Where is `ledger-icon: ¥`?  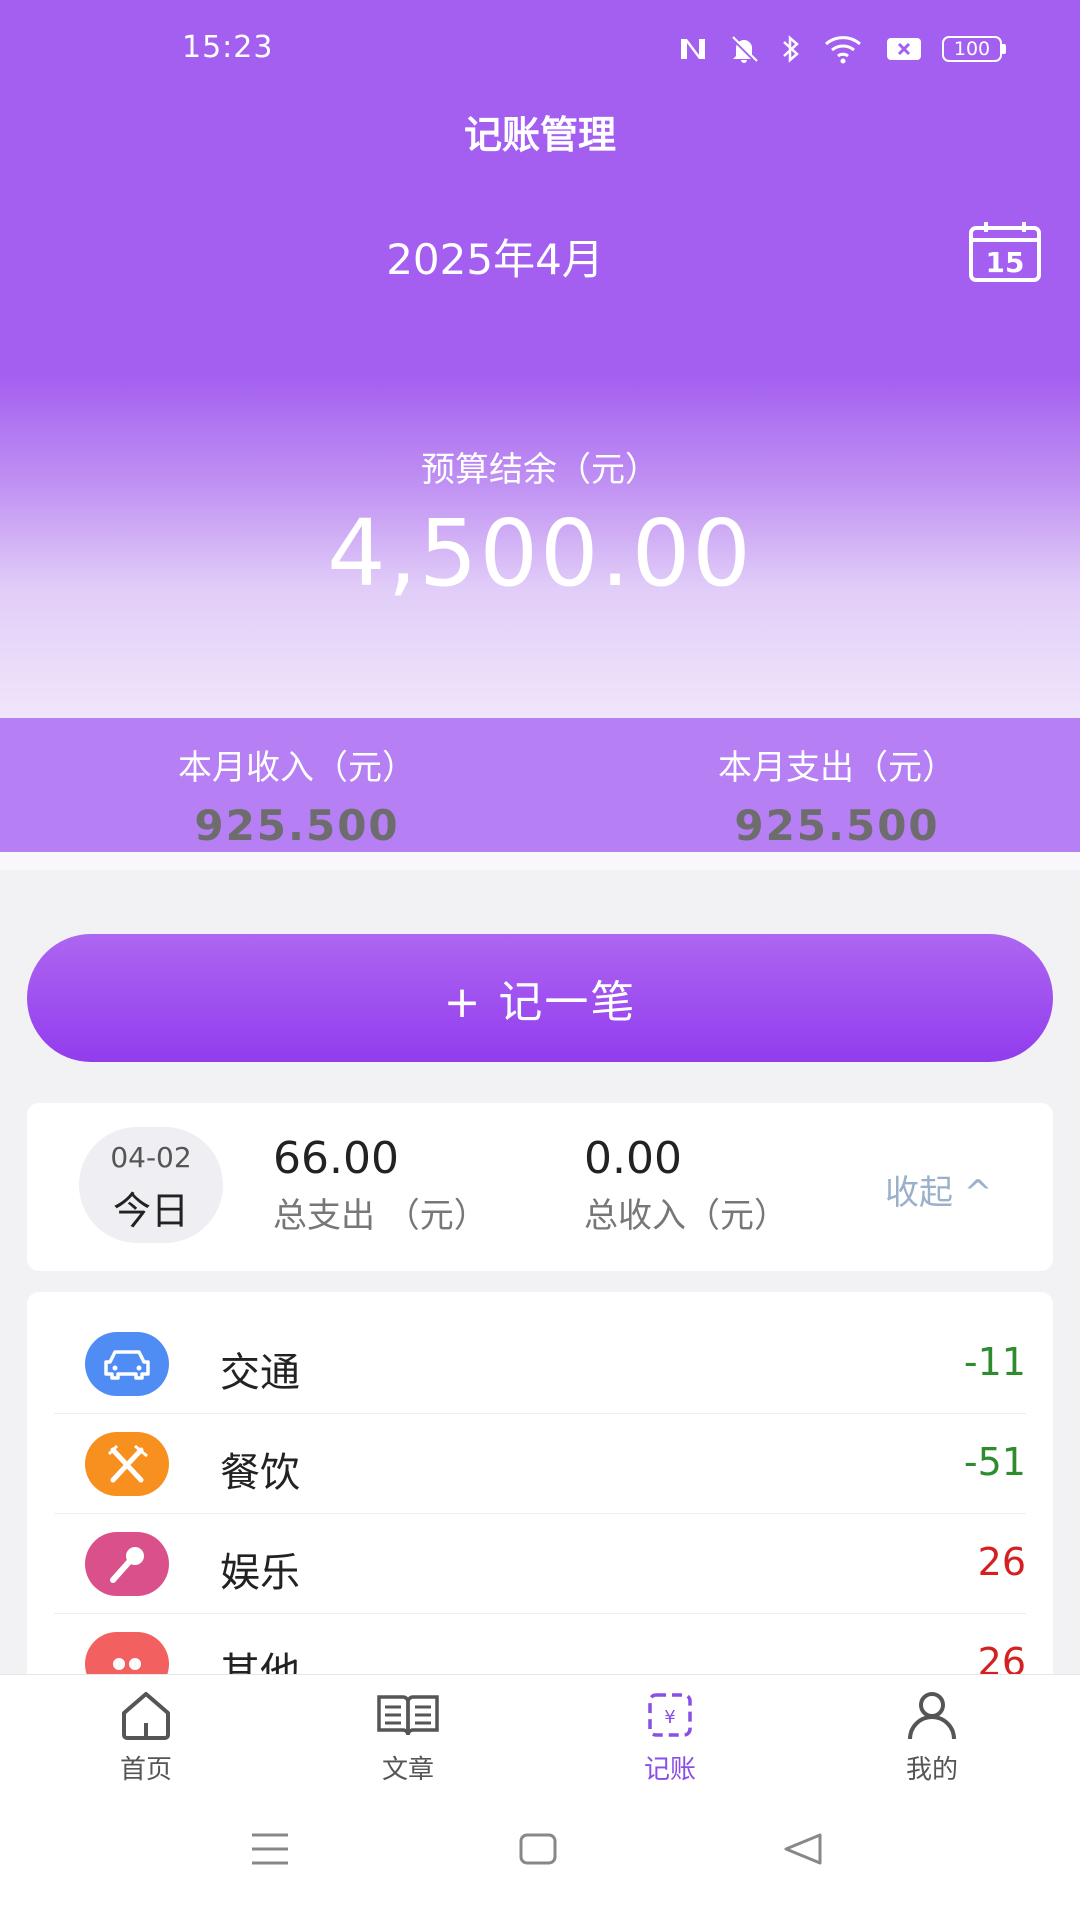
ledger-icon: ¥ is located at coordinates (670, 1715).